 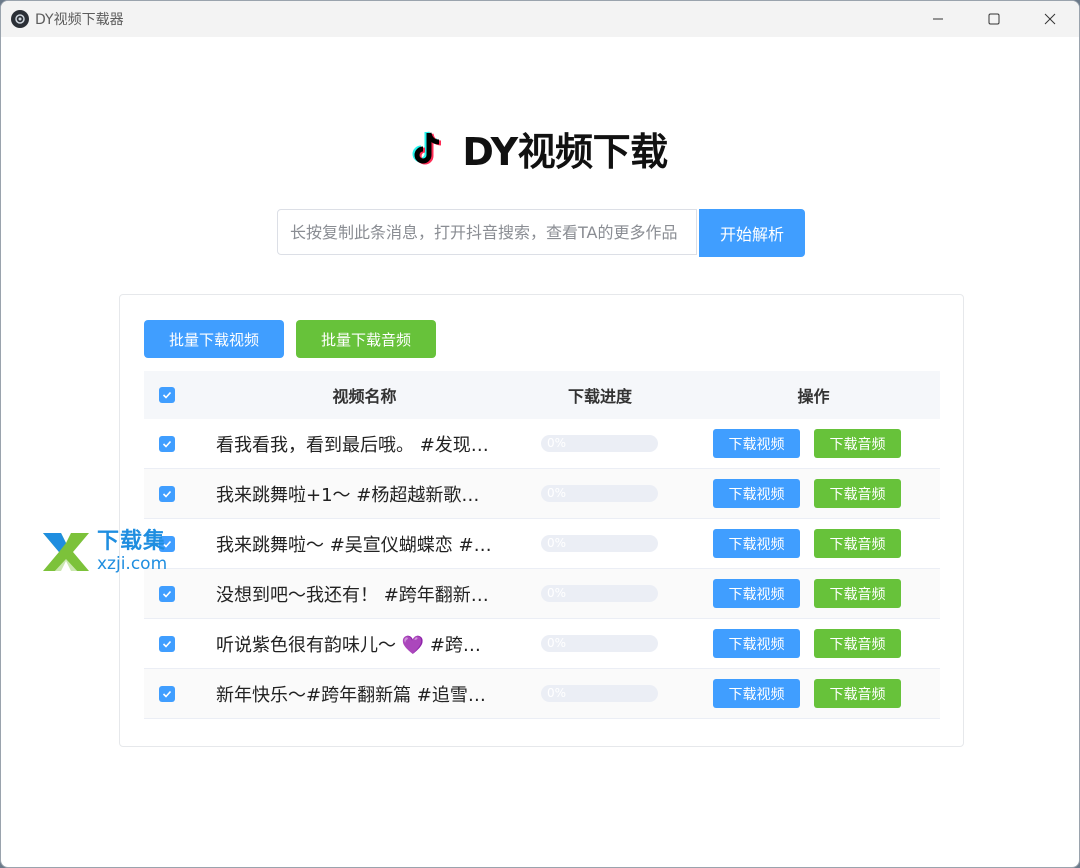 I want to click on close-icon, so click(x=1050, y=19).